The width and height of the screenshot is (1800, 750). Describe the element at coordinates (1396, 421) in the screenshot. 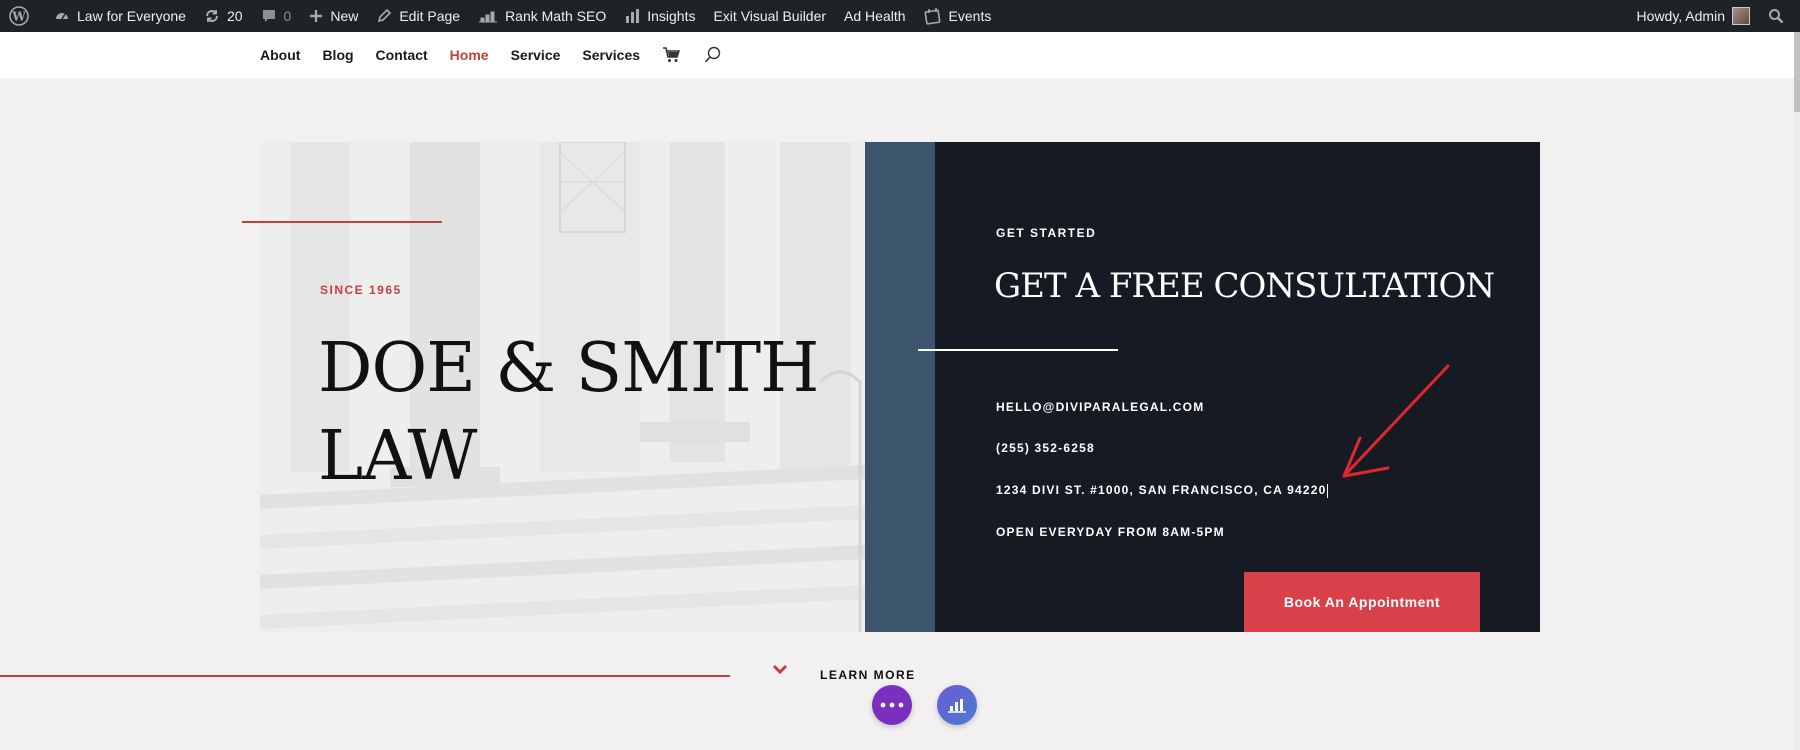

I see `annotation-arrow-icon` at that location.